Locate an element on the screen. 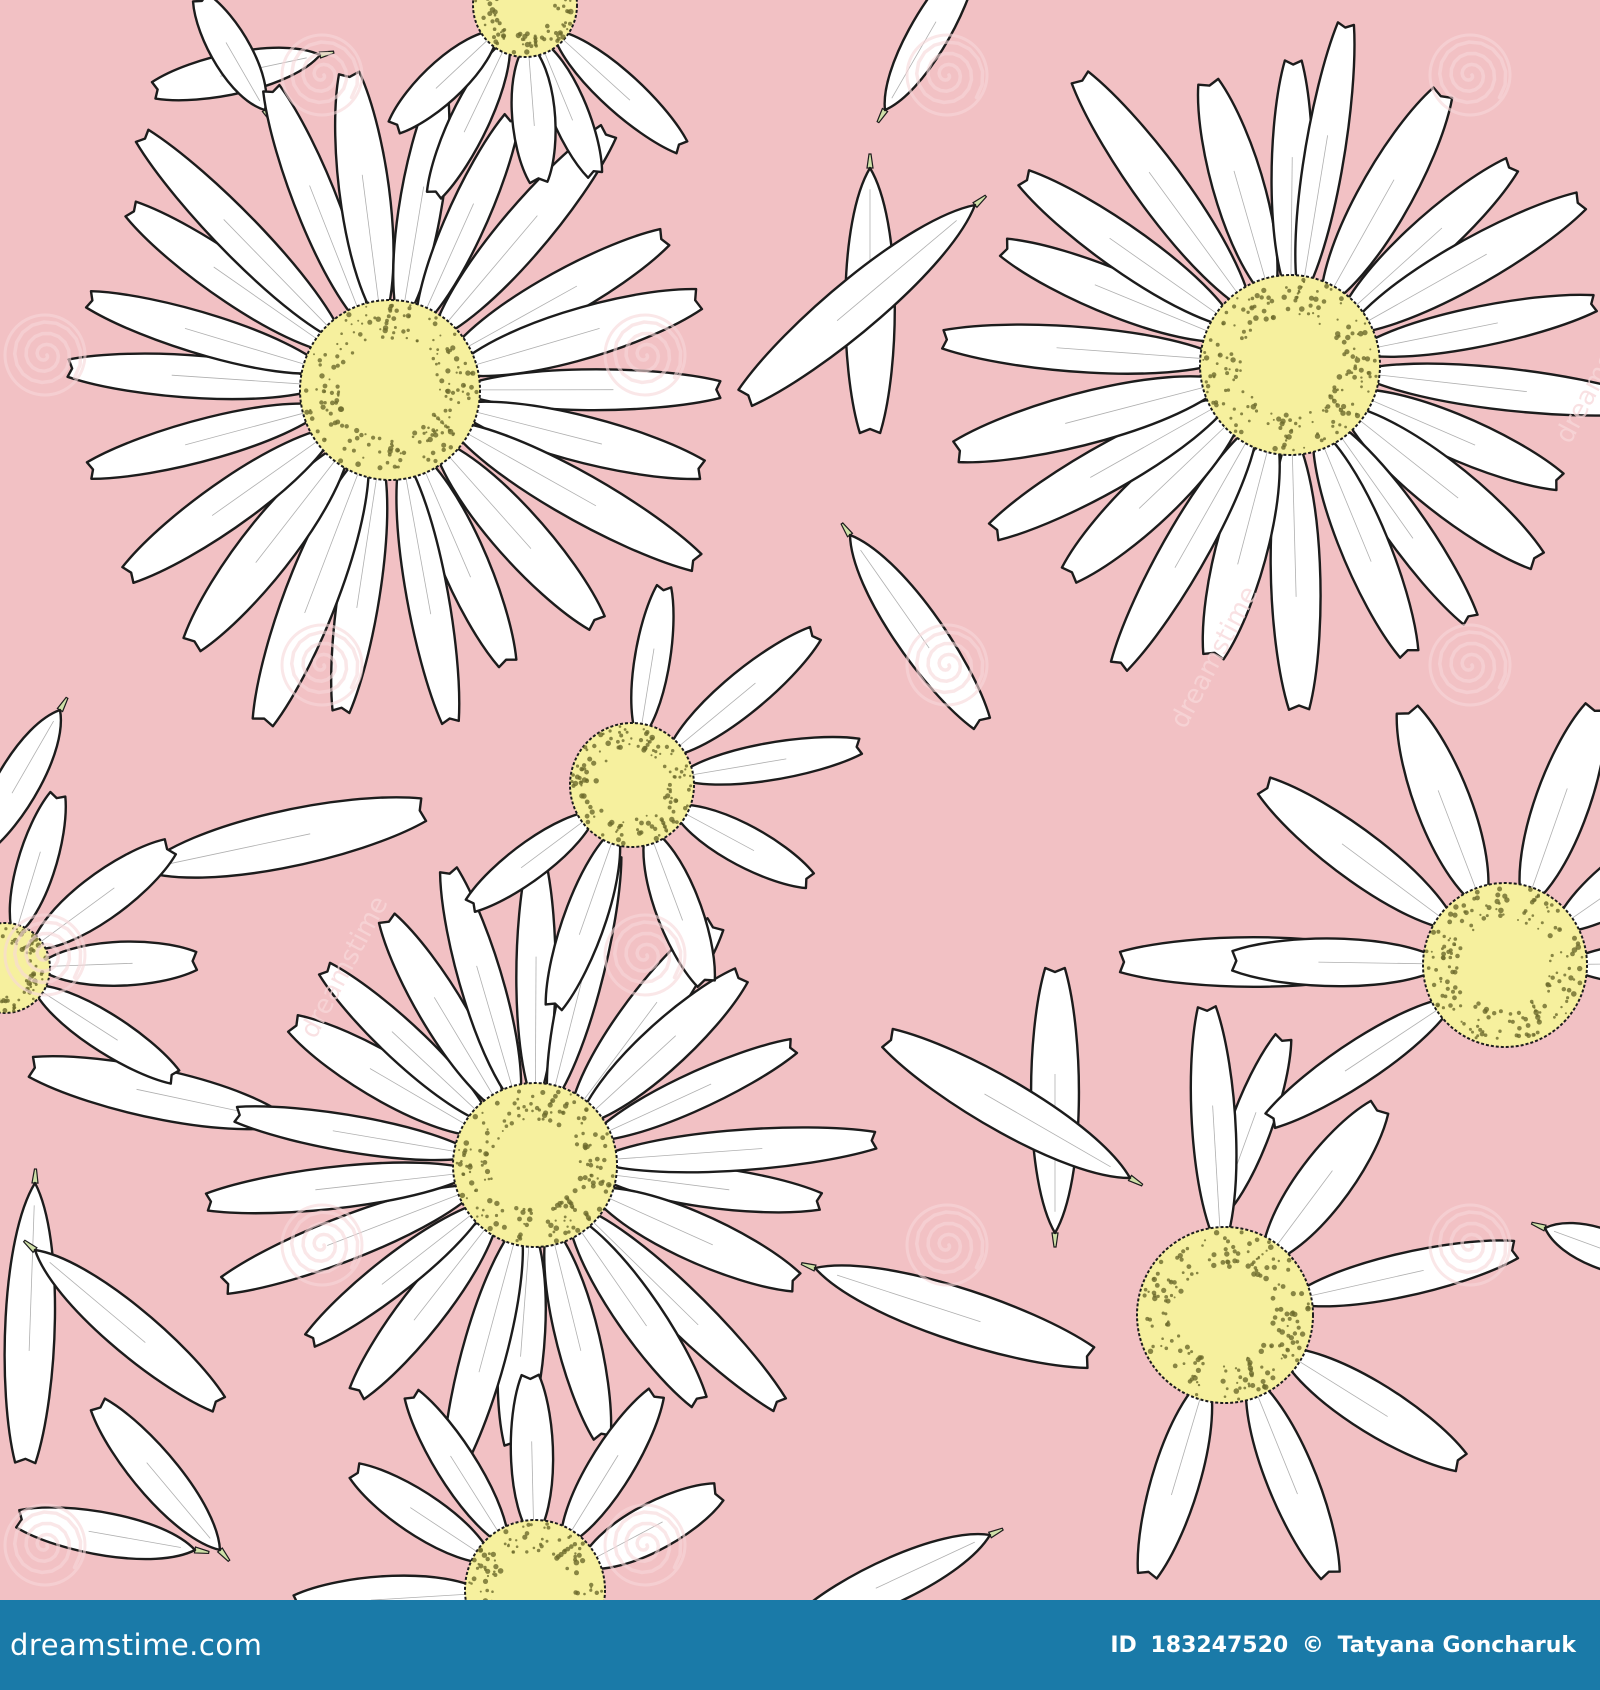  footer-id-label: ID is located at coordinates (1123, 1645).